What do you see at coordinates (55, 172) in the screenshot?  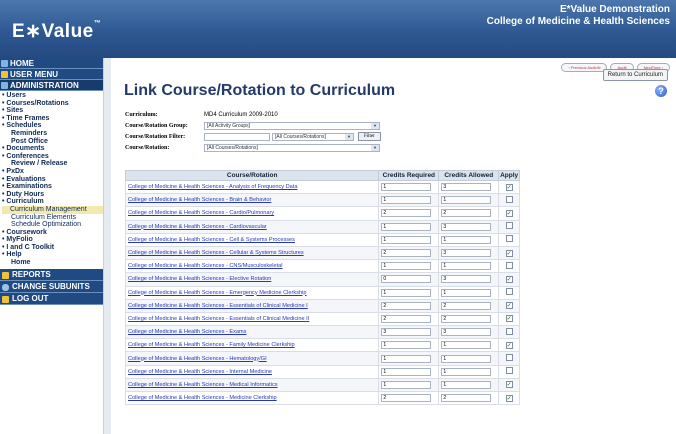 I see `sidebar-item: • PxDx` at bounding box center [55, 172].